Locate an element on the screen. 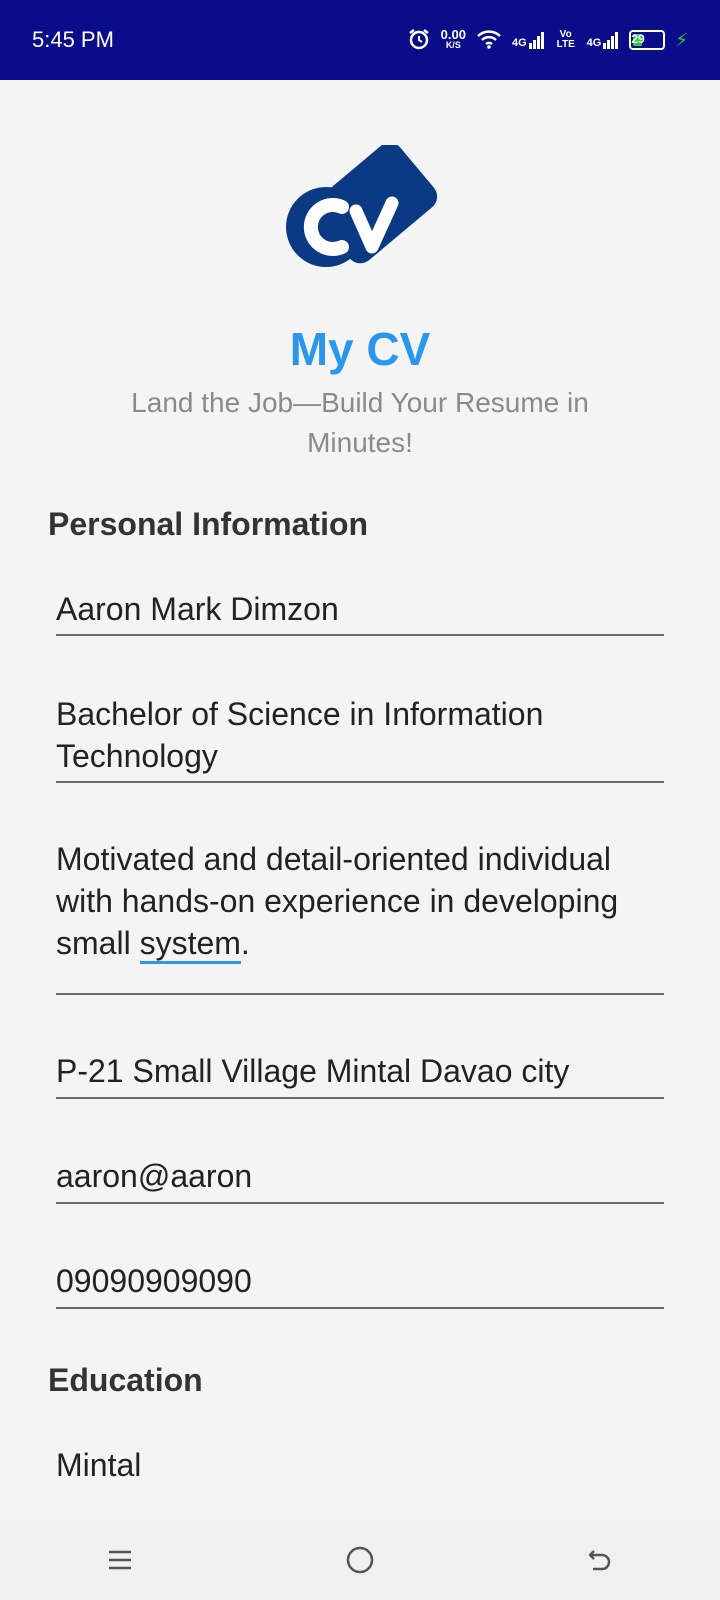  logo is located at coordinates (360, 215).